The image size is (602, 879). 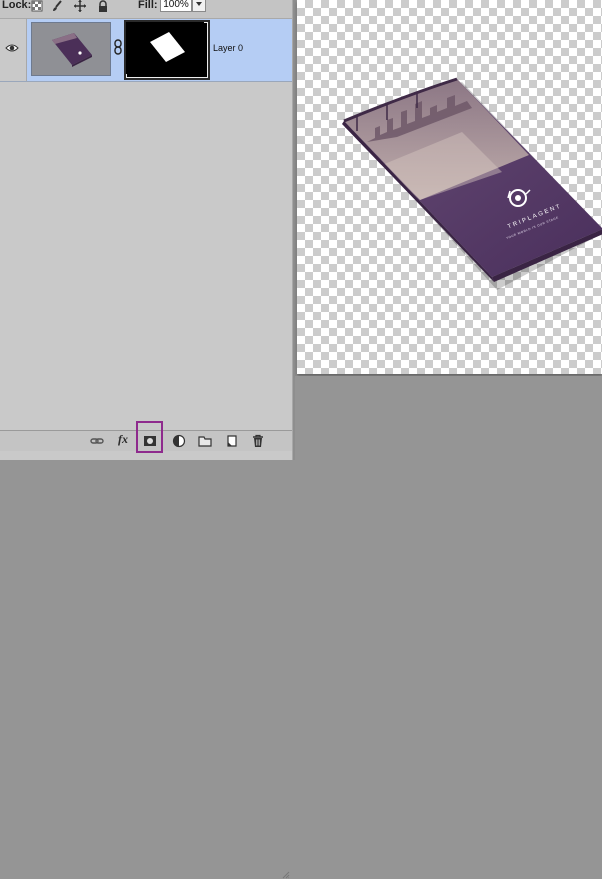 I want to click on layer-thumbnail, so click(x=71, y=49).